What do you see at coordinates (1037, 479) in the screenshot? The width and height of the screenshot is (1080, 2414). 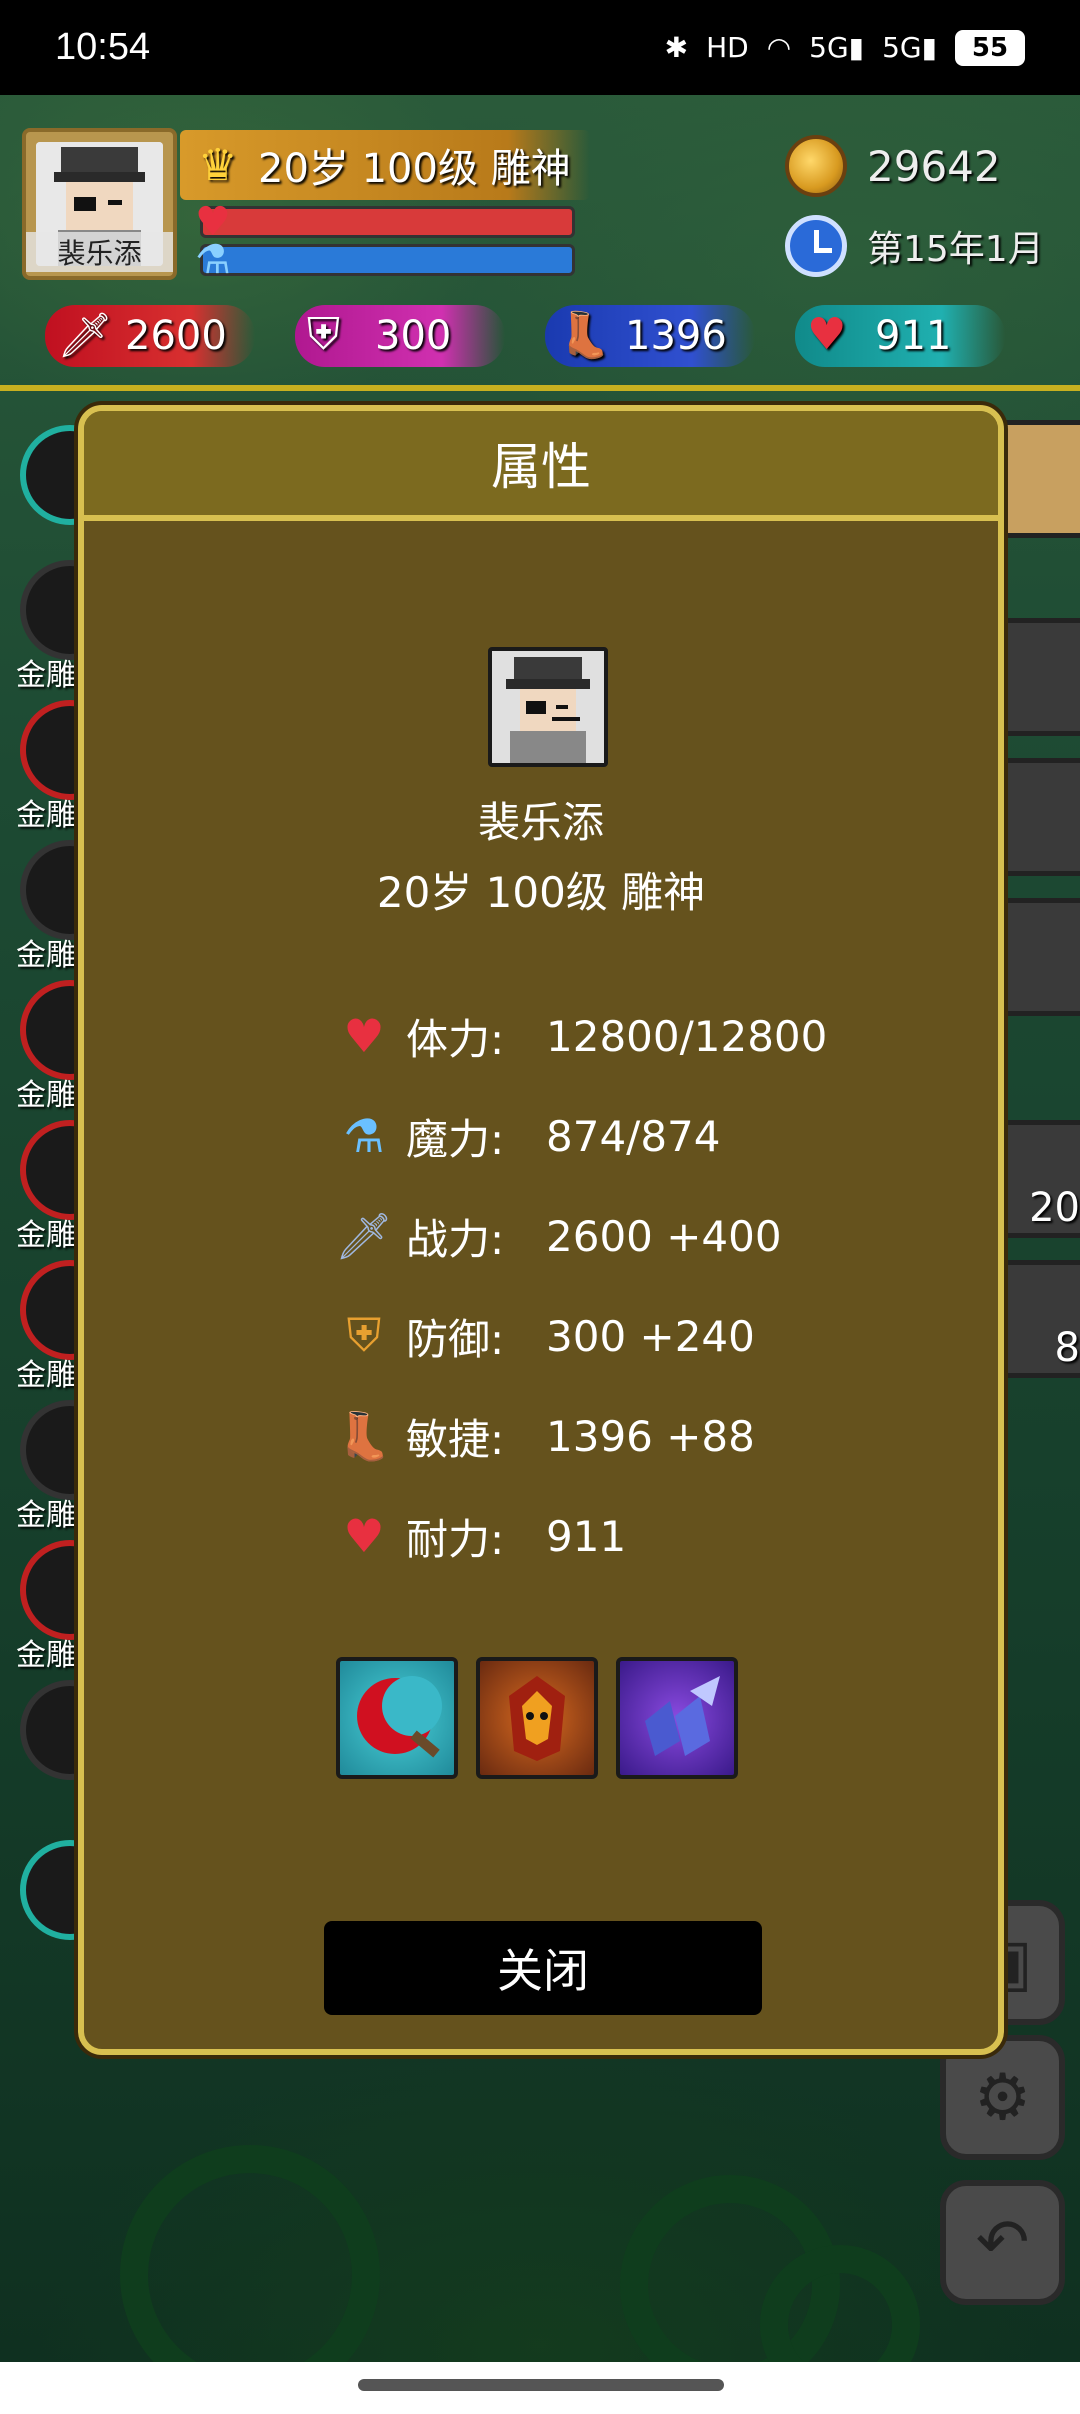 I see `map-scroll-slot` at bounding box center [1037, 479].